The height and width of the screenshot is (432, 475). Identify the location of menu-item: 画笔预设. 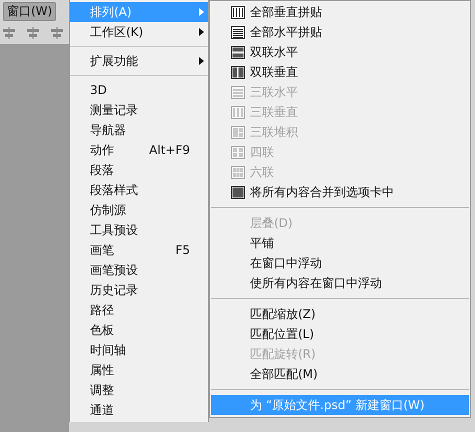
(139, 270).